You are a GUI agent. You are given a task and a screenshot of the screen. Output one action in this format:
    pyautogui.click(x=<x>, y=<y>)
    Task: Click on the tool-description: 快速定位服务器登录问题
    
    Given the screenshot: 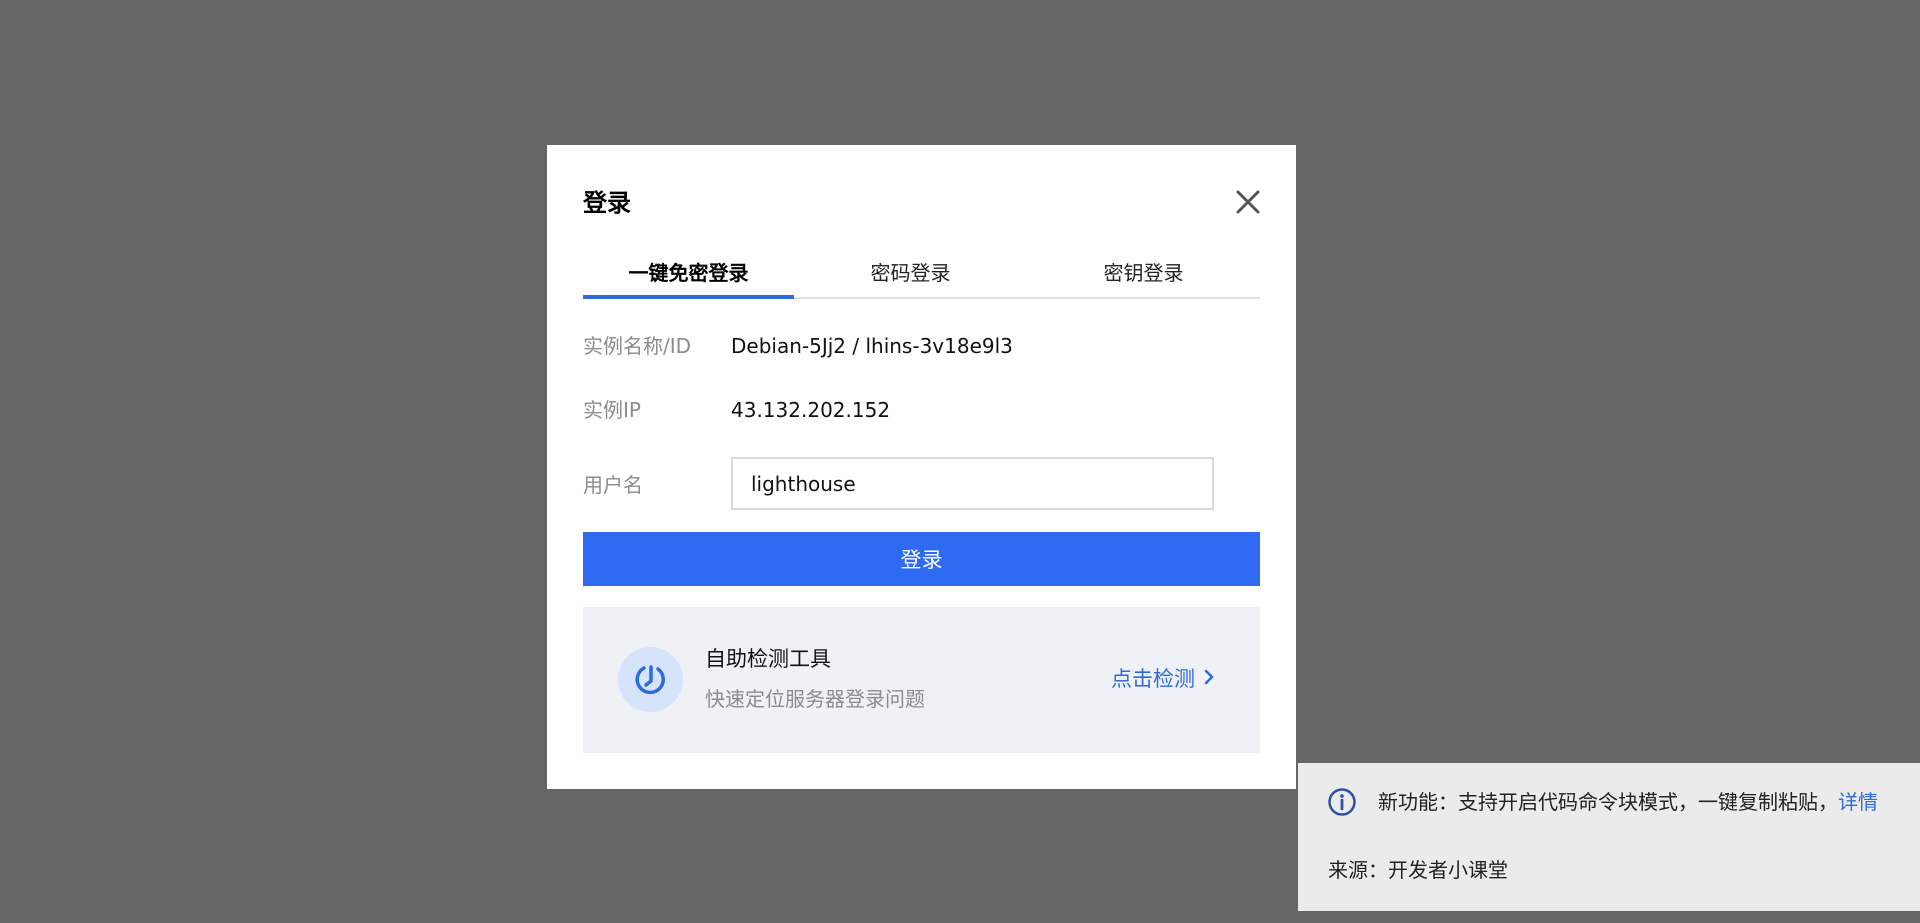 What is the action you would take?
    pyautogui.click(x=815, y=699)
    